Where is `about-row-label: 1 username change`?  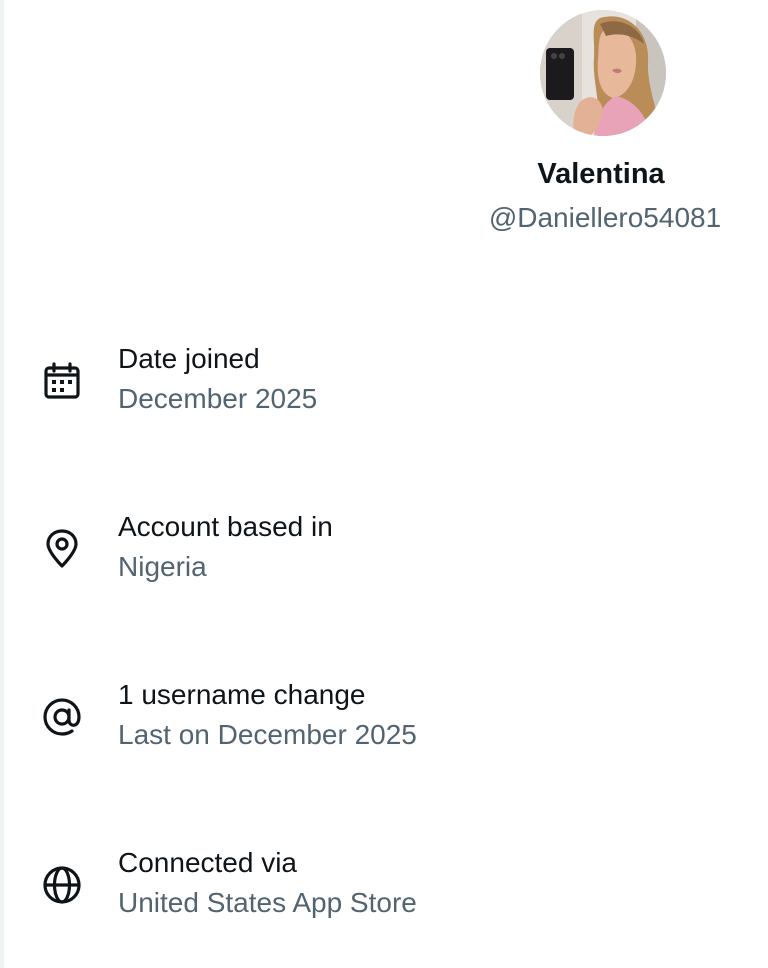
about-row-label: 1 username change is located at coordinates (242, 694).